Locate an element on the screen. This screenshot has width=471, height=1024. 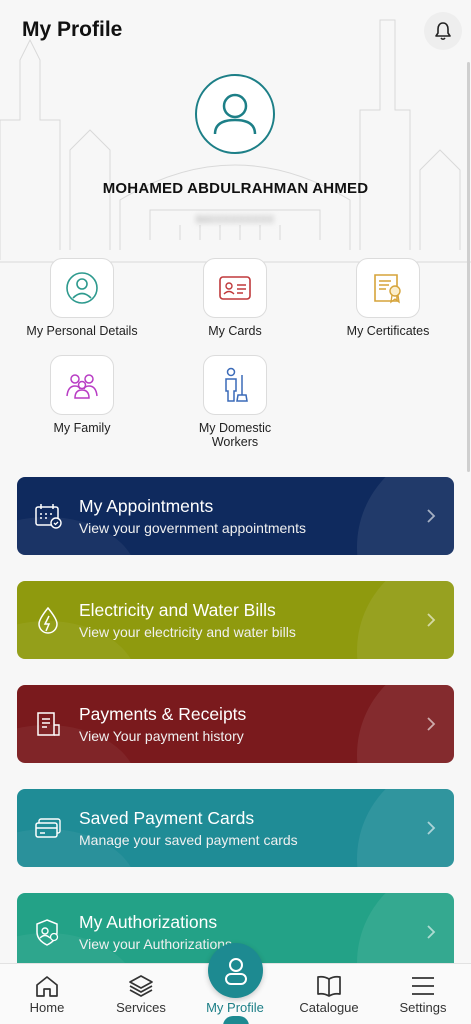
card-subtitle: View your Authorizations is located at coordinates (156, 944).